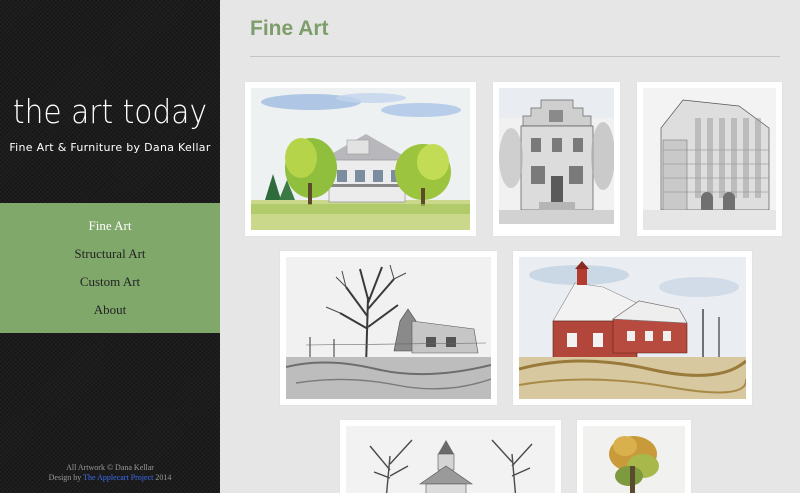 The height and width of the screenshot is (493, 800). I want to click on gallery-thumb-bare-tree, so click(388, 328).